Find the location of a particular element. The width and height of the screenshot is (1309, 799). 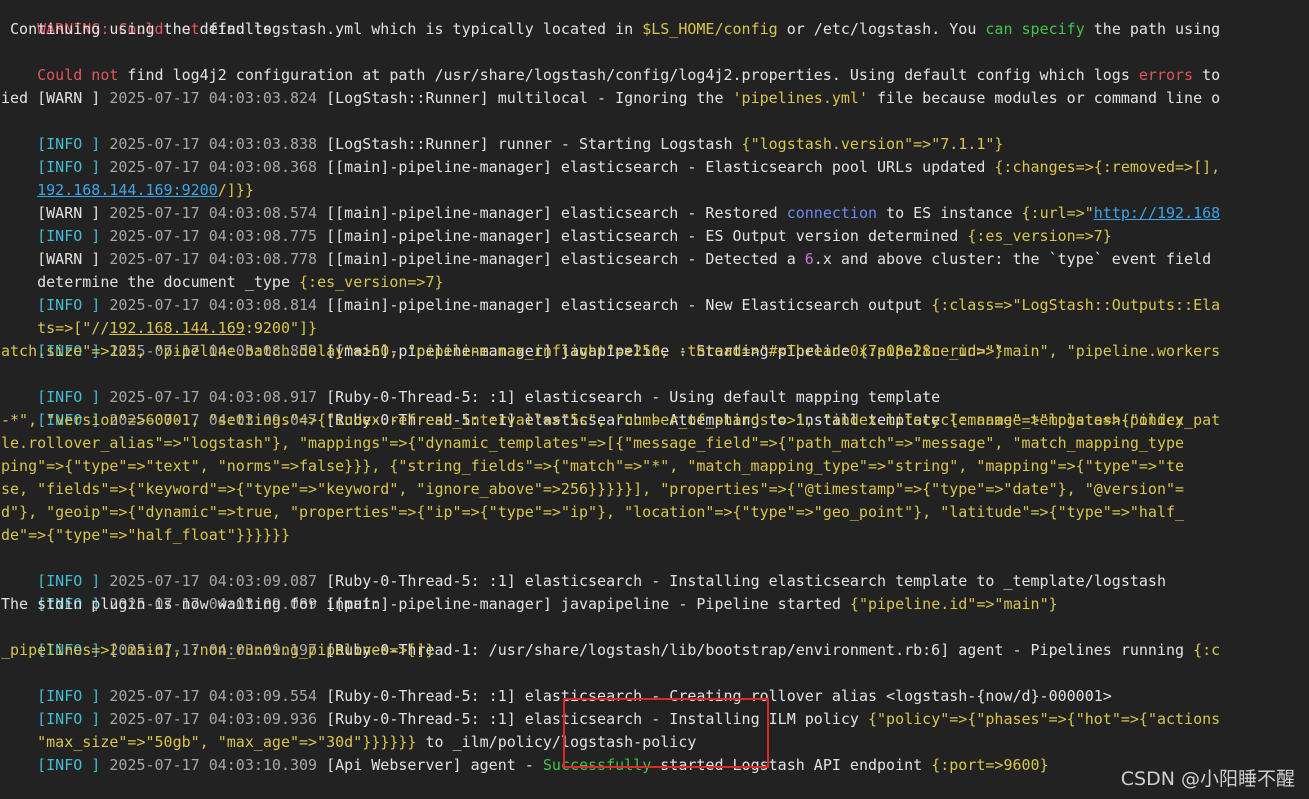

url-link: http://192.168 is located at coordinates (1157, 213).